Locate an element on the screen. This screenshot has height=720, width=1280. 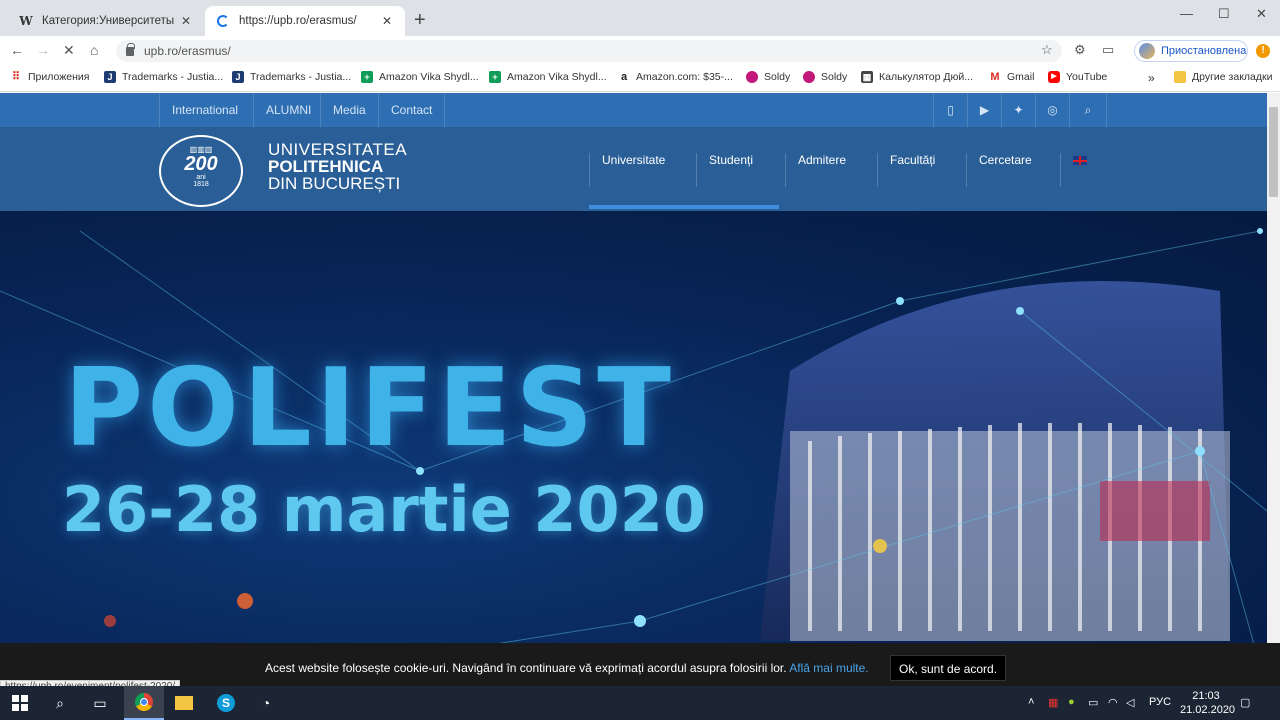
cookie-learn-more-link: Află mai multe. is located at coordinates (828, 668).